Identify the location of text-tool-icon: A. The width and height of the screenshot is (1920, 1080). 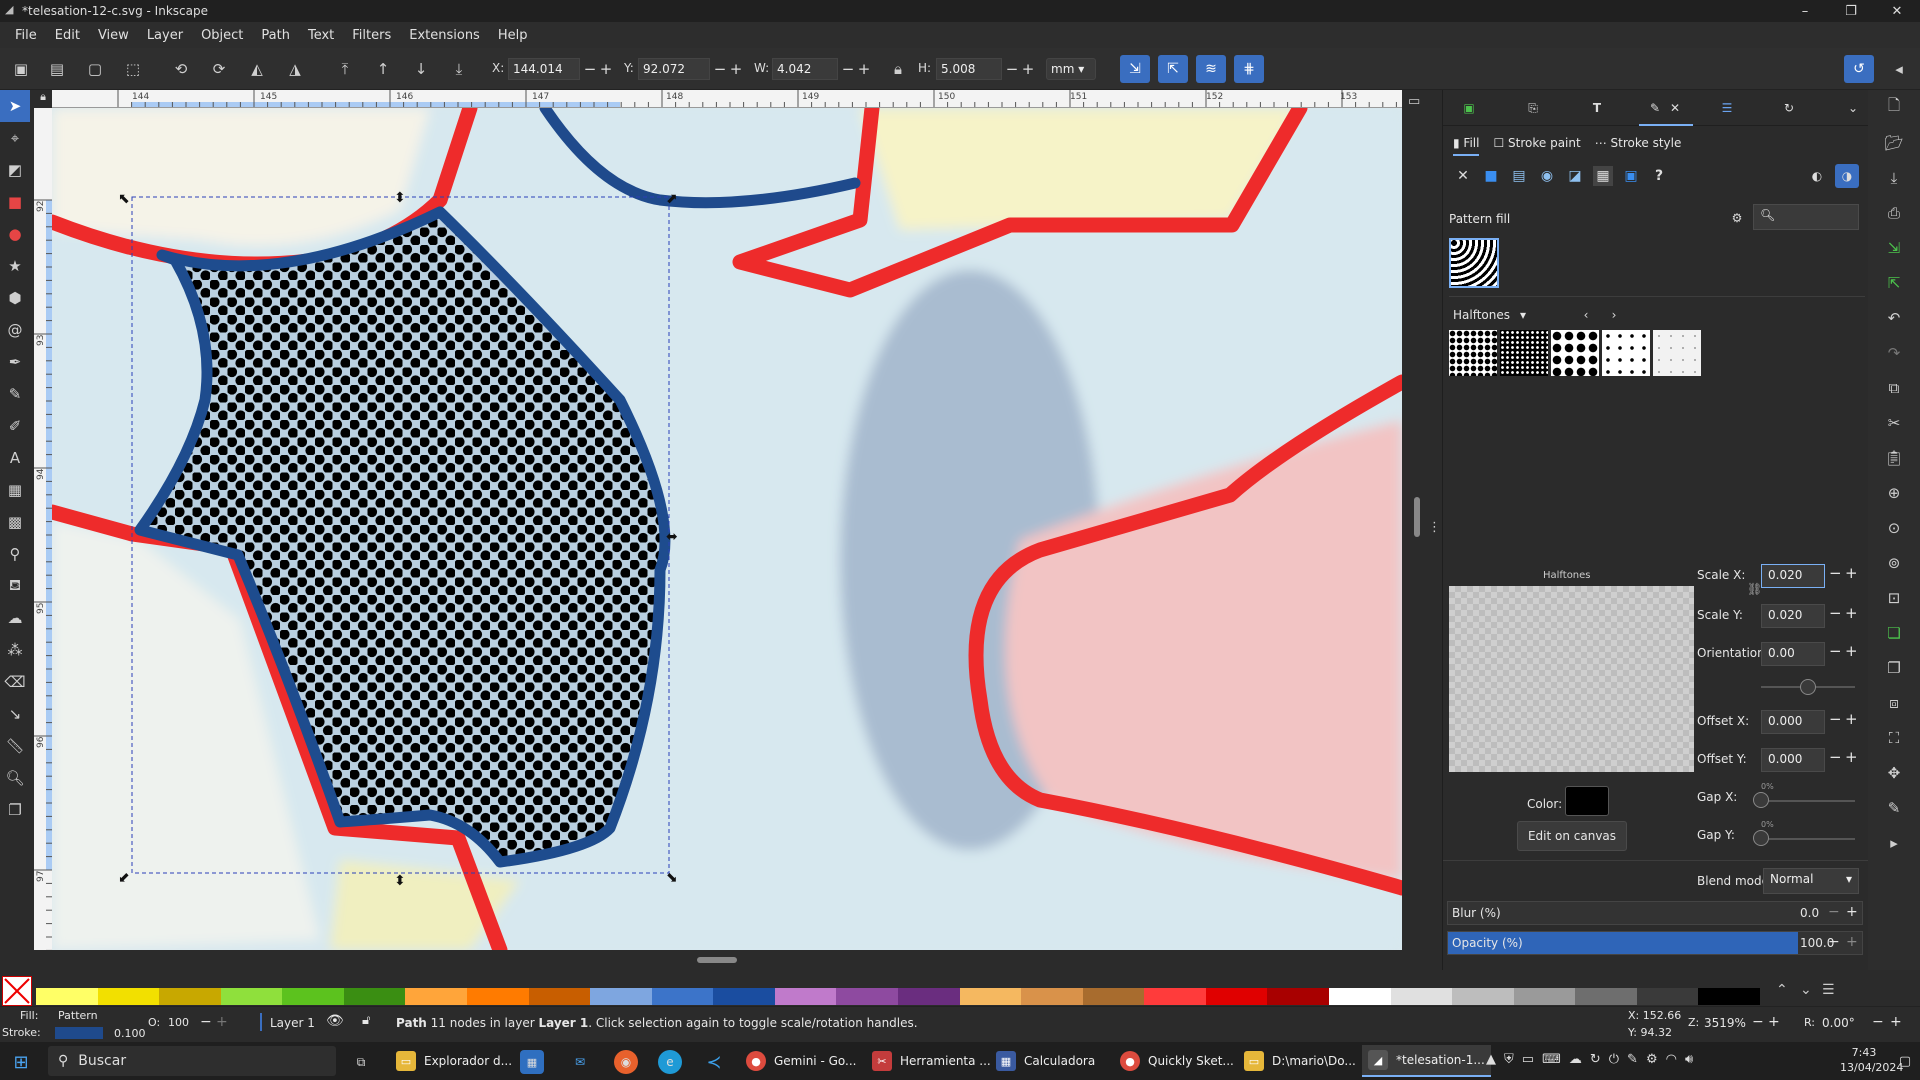
(15, 458).